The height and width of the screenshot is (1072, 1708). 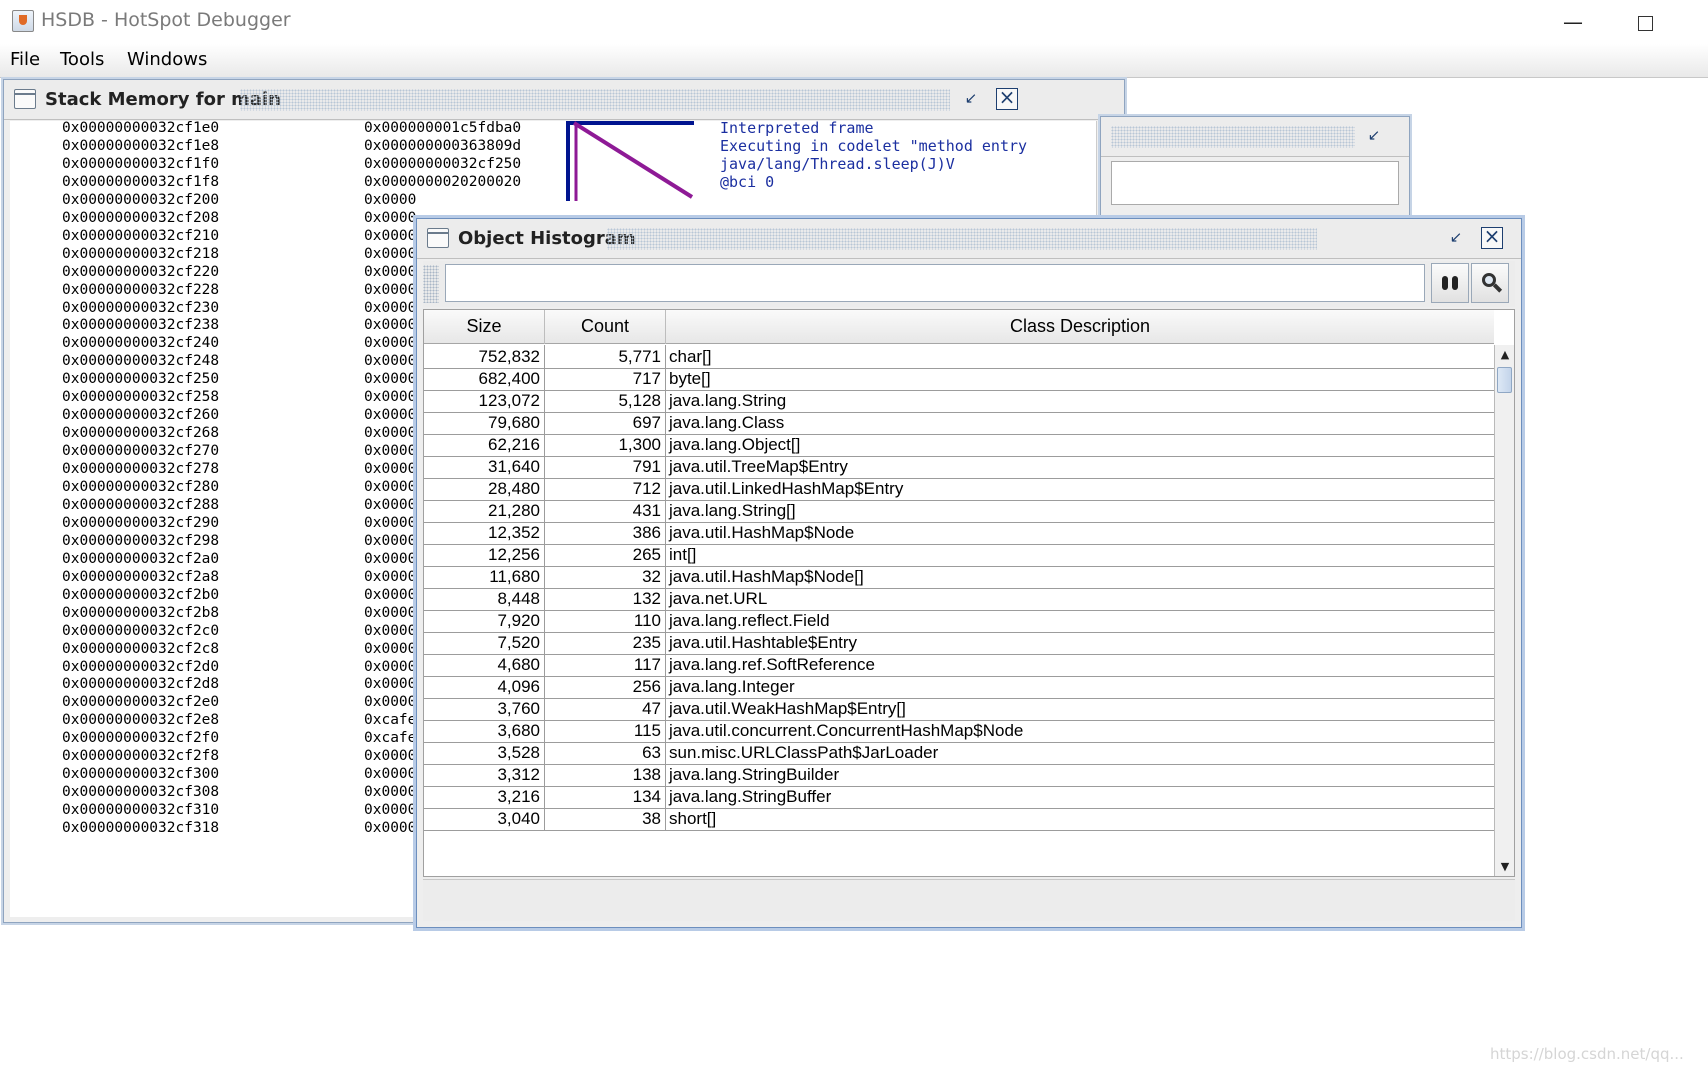 I want to click on table-row: 3,760 47 java.util.WeakHashMap$Entry[], so click(x=959, y=709).